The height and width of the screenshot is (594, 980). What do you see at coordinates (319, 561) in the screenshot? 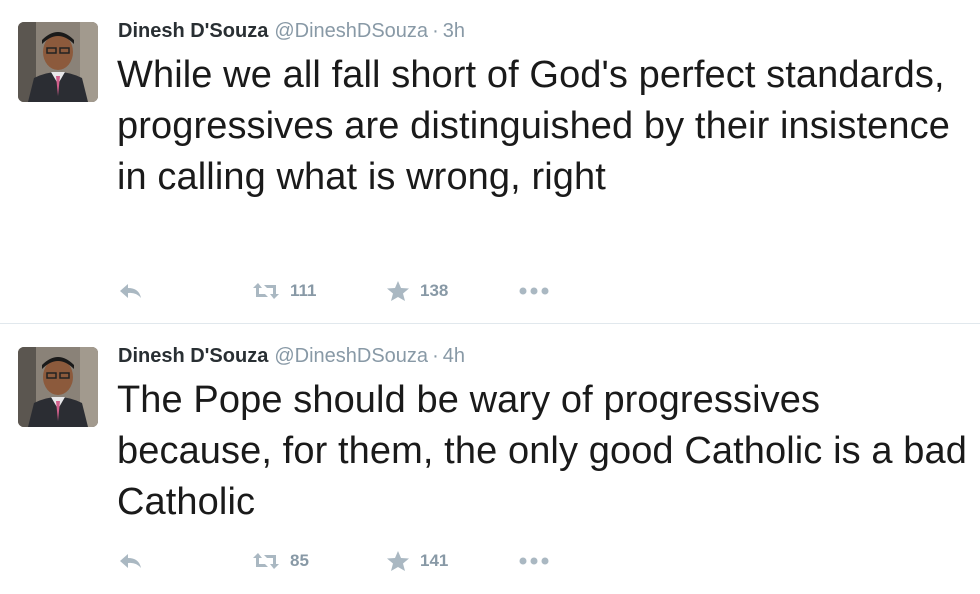
I see `retweet-button: 85` at bounding box center [319, 561].